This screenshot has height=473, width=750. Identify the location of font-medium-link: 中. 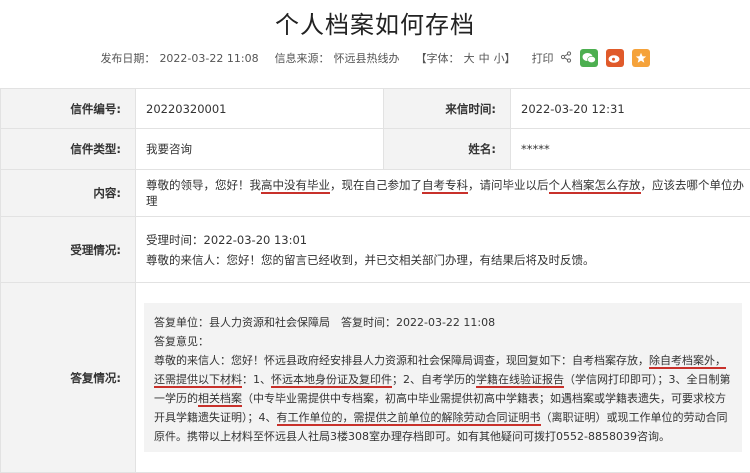
(484, 58).